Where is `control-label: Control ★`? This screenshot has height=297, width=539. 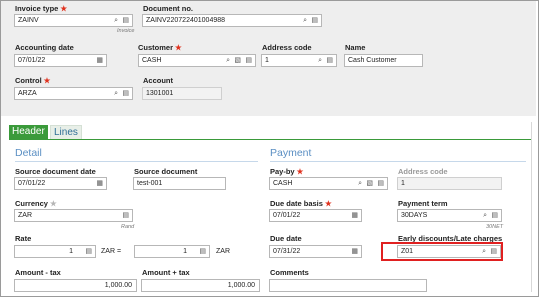 control-label: Control ★ is located at coordinates (32, 80).